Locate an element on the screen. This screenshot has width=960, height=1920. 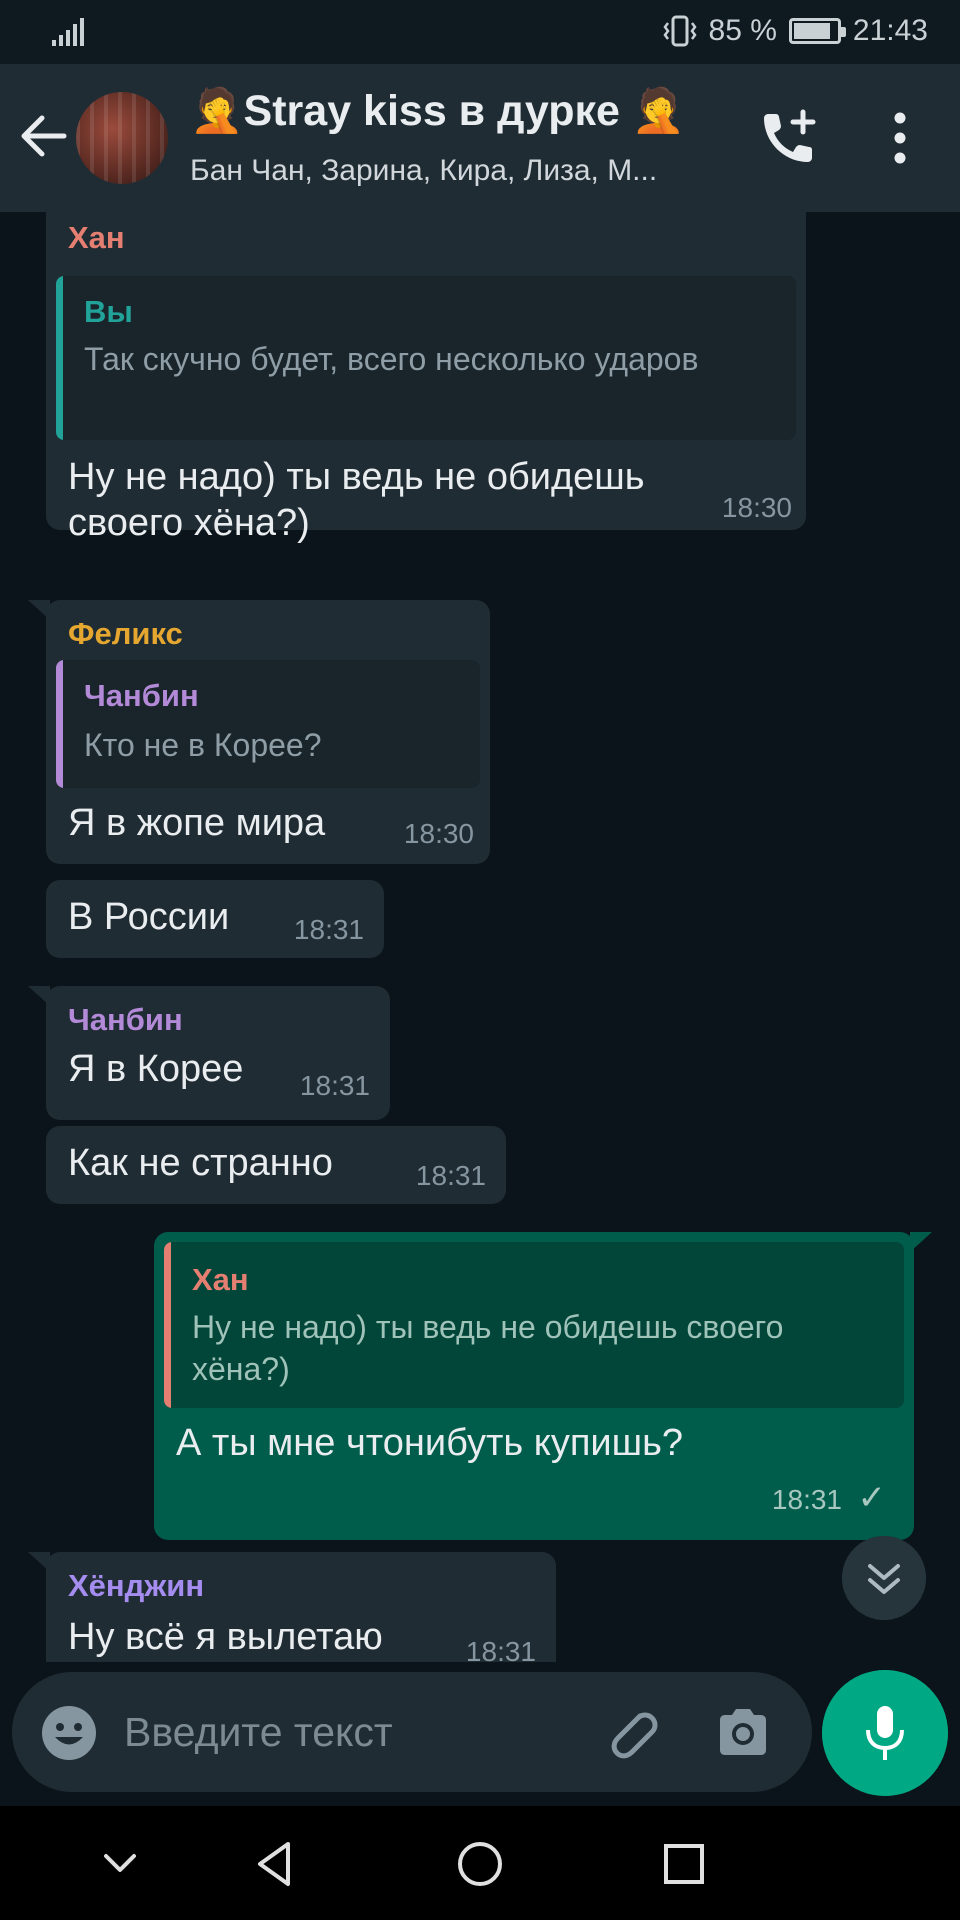
quote-text: Кто не в Корее? is located at coordinates (203, 745).